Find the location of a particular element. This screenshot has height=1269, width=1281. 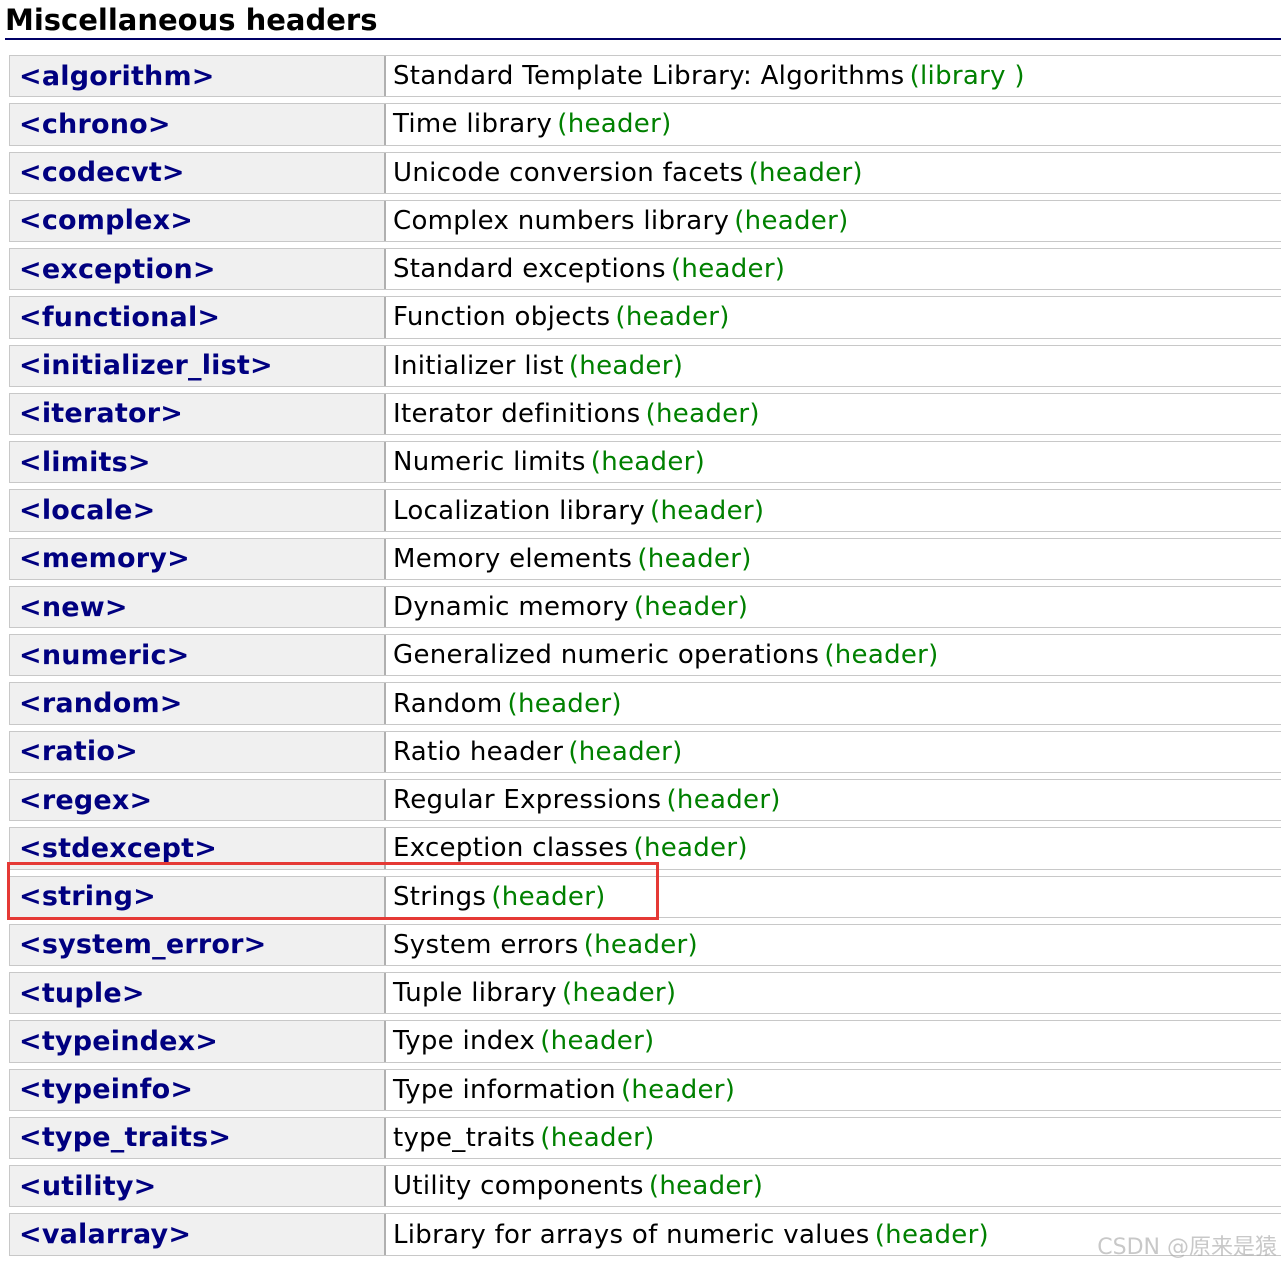

table-row: <functional> Function objects (header) is located at coordinates (645, 317).